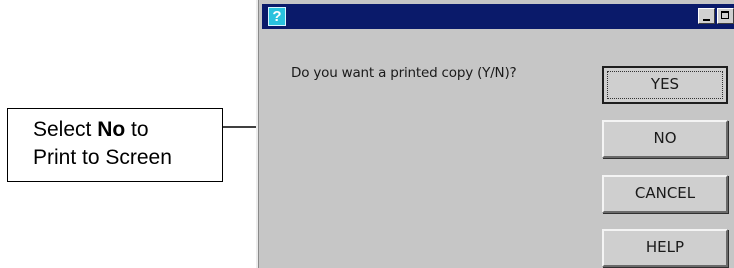  I want to click on no-button: NO, so click(665, 139).